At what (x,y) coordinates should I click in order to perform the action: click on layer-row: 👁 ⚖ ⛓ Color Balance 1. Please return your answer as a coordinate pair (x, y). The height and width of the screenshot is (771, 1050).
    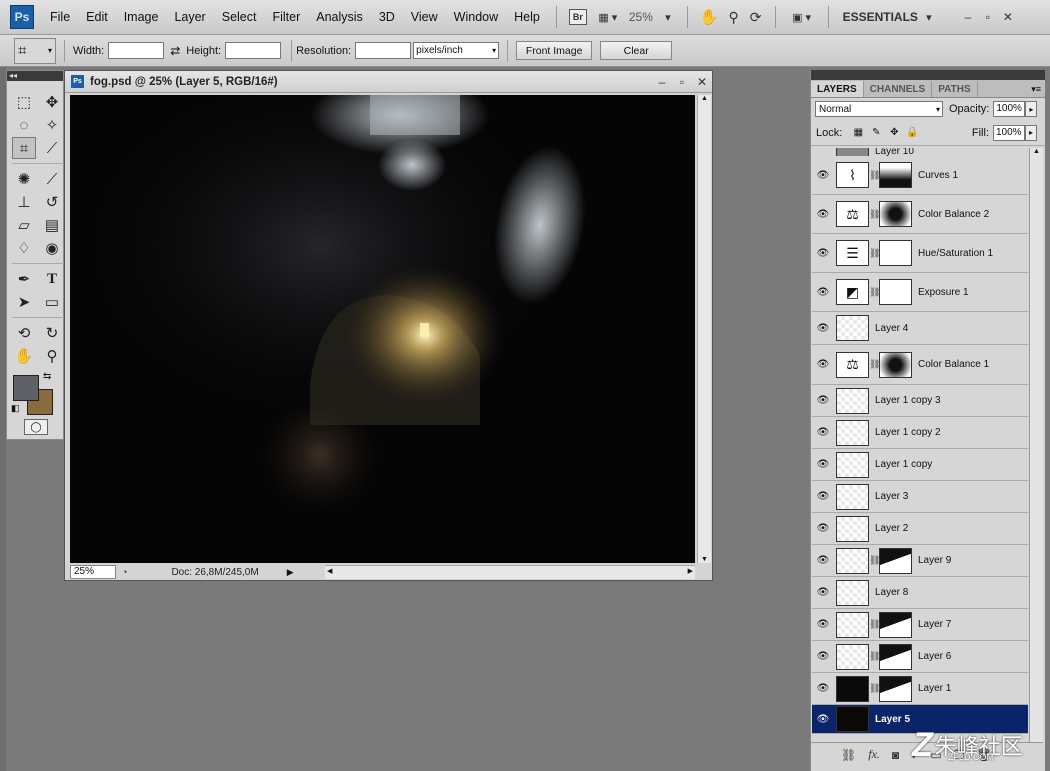
    Looking at the image, I should click on (920, 365).